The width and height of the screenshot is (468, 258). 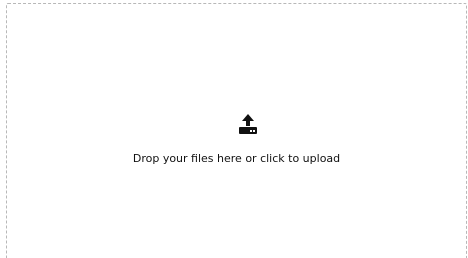 I want to click on dropzone-message: Drop your files here or click to upload, so click(x=236, y=158).